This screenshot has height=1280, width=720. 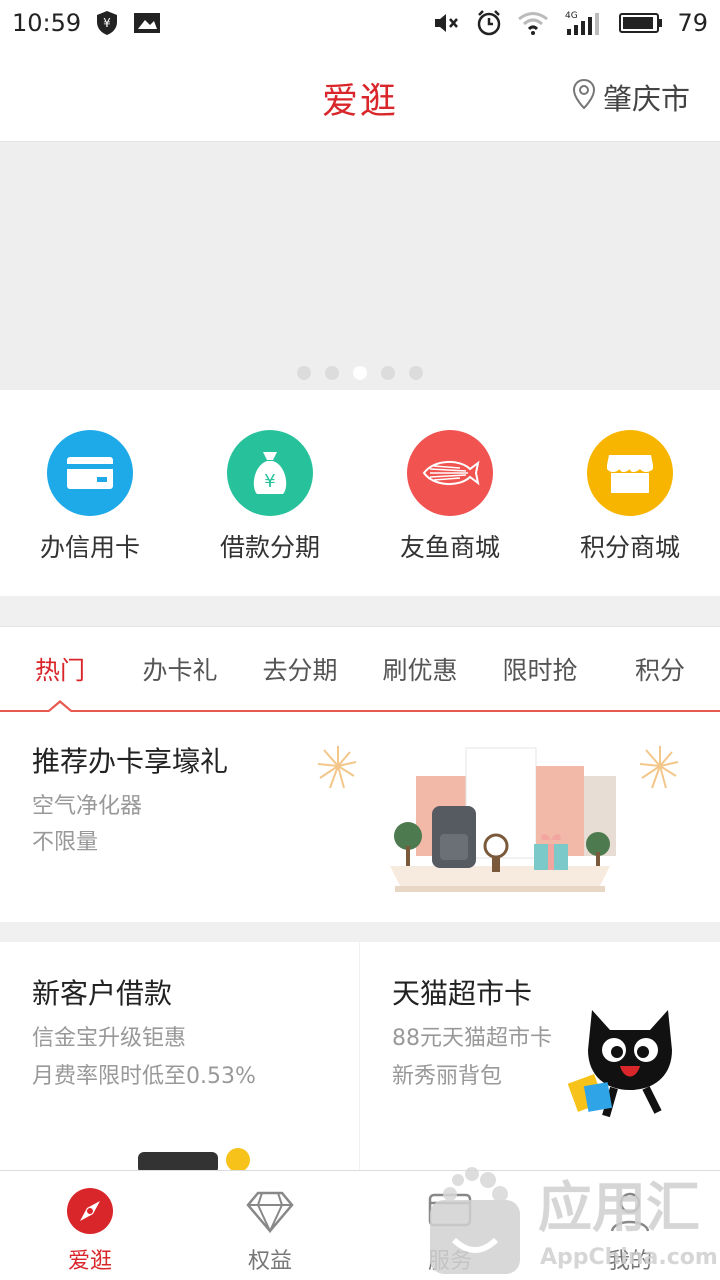 What do you see at coordinates (269, 1261) in the screenshot?
I see `nav-label: 权益` at bounding box center [269, 1261].